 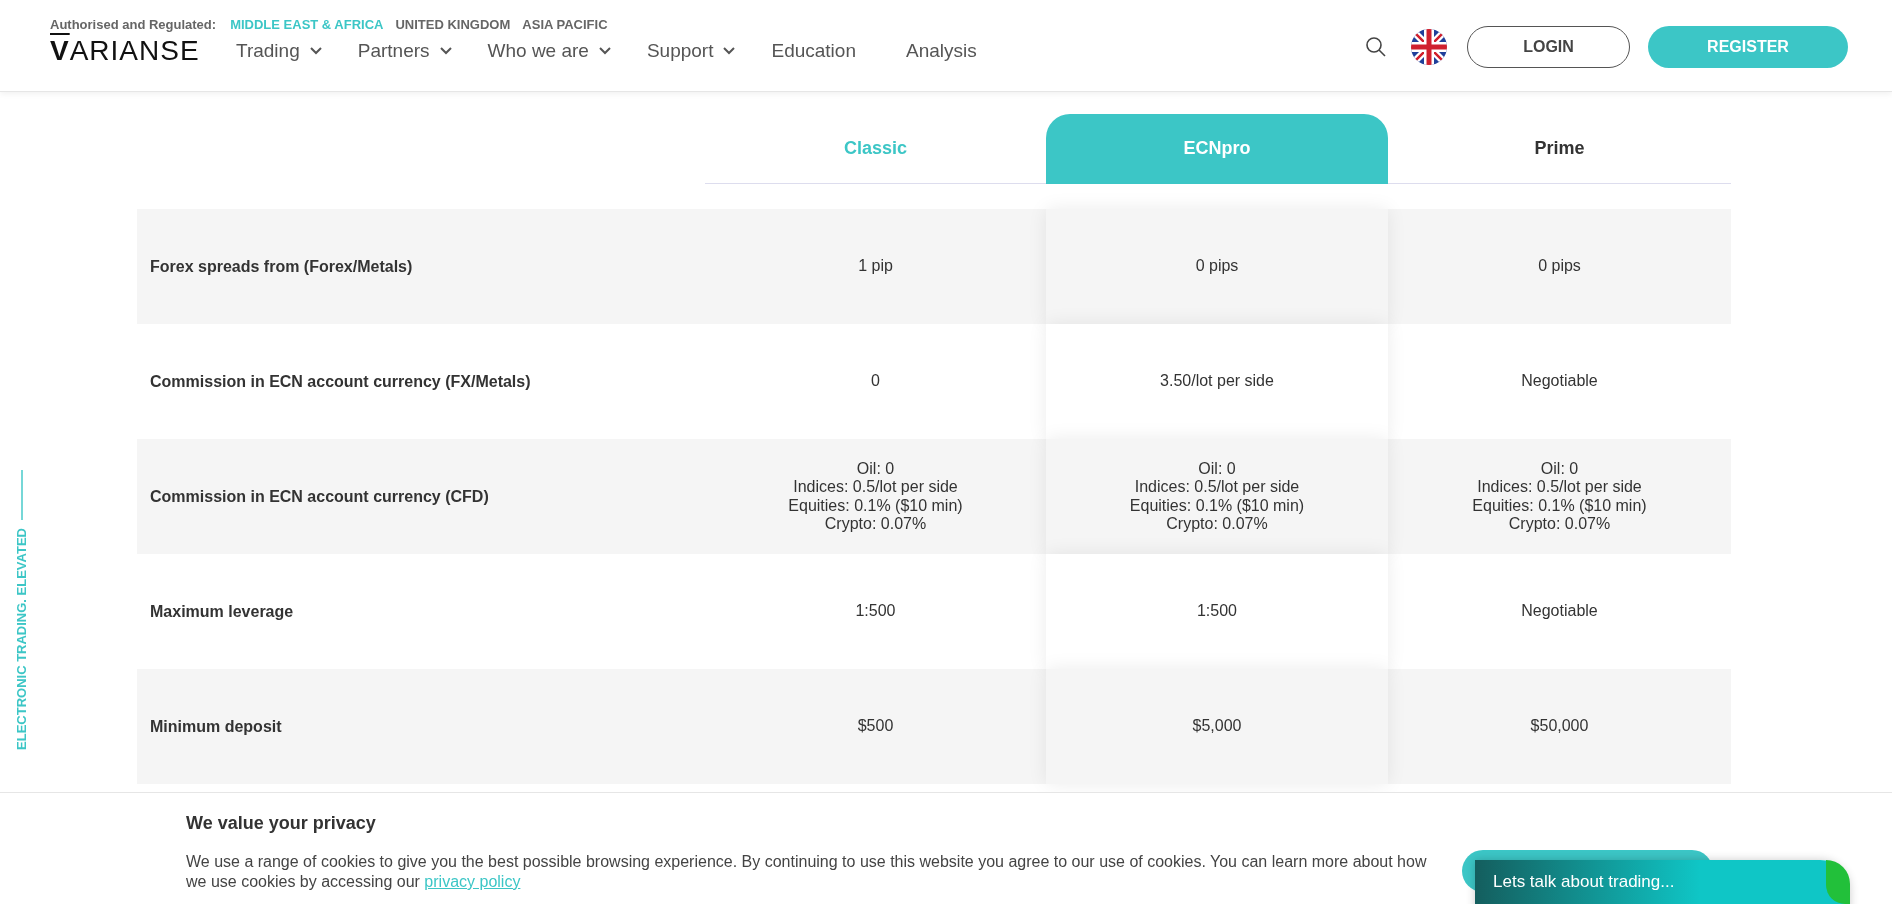 I want to click on table-cell: $50,000, so click(x=1559, y=726).